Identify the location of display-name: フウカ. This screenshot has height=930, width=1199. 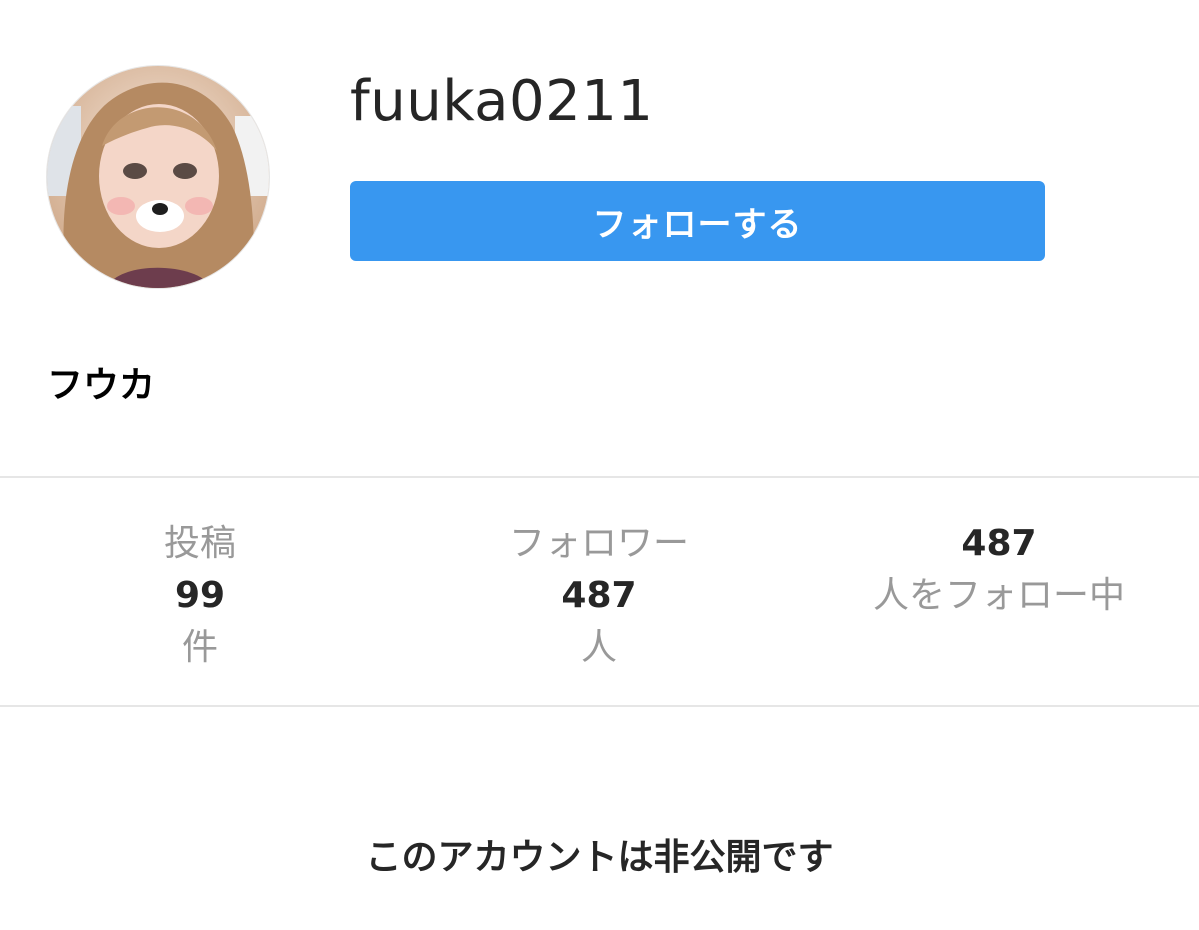
(101, 385).